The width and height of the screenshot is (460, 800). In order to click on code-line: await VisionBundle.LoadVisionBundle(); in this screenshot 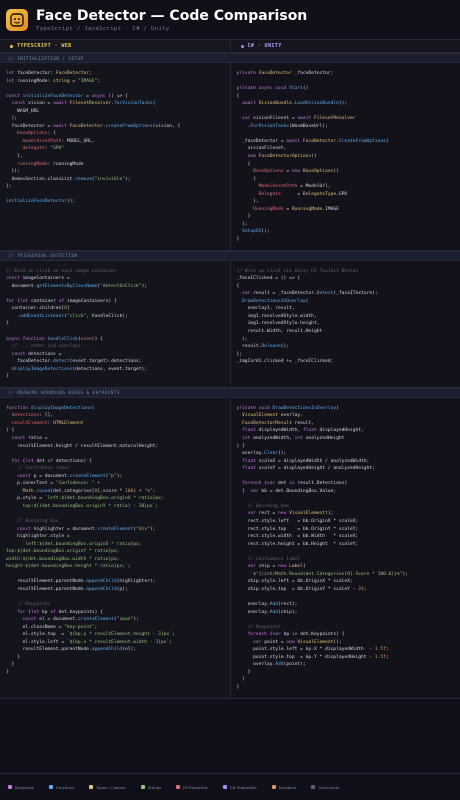, I will do `click(346, 104)`.